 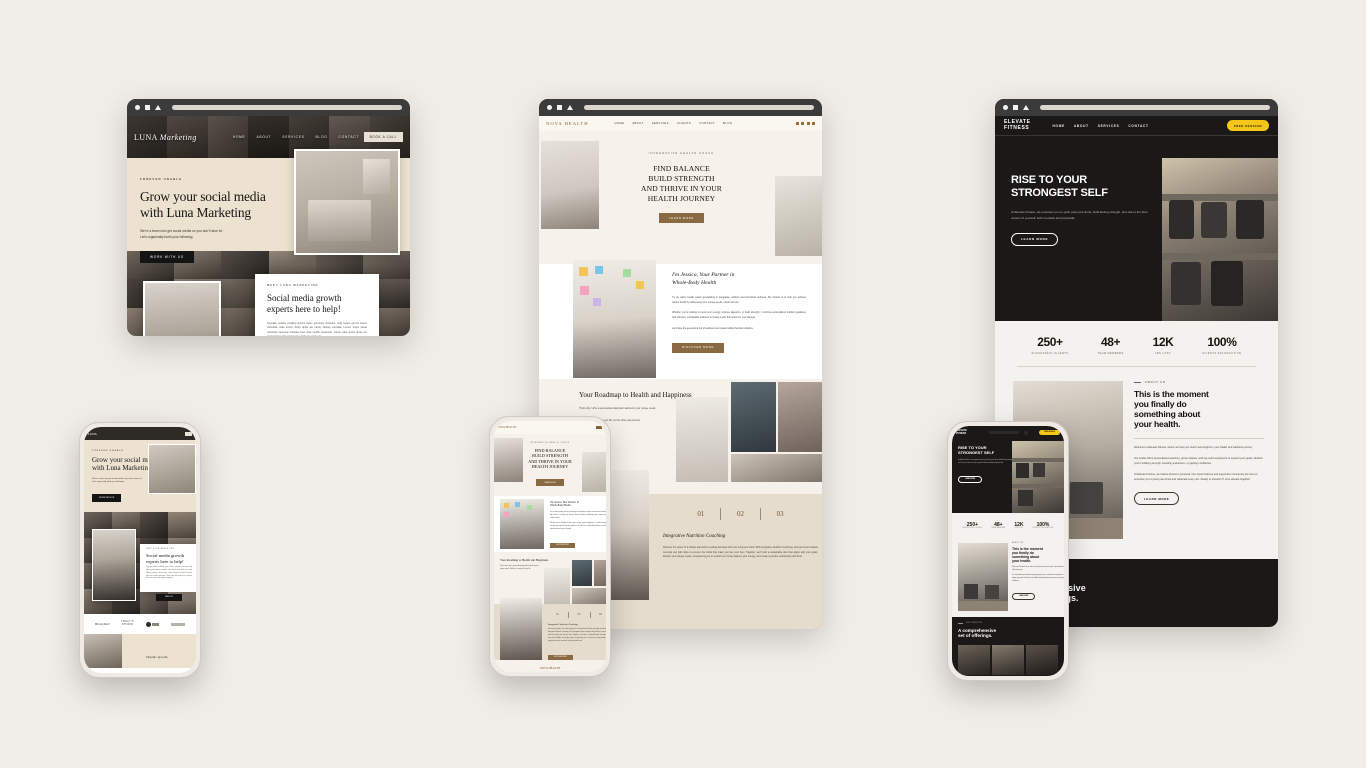 I want to click on nova-mobile-step-tab-01: 01, so click(x=557, y=615).